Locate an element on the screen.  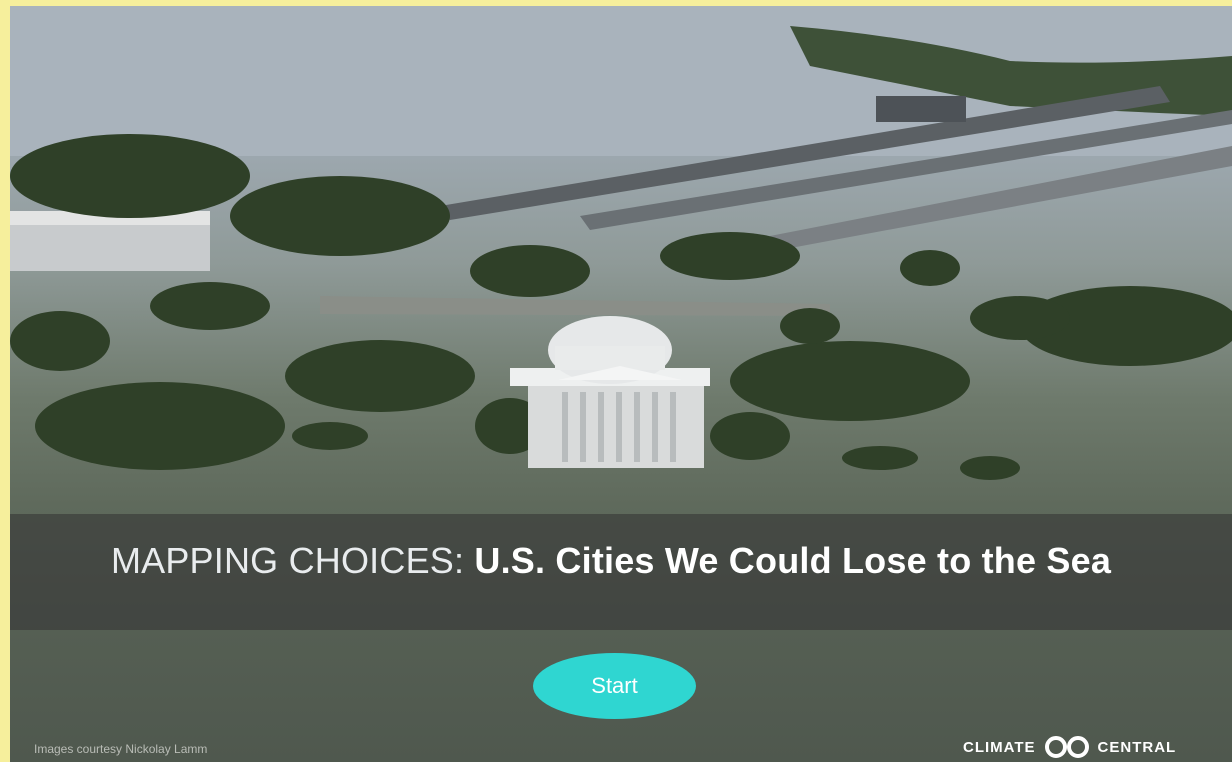
climate-central-logo-icon is located at coordinates (1067, 747).